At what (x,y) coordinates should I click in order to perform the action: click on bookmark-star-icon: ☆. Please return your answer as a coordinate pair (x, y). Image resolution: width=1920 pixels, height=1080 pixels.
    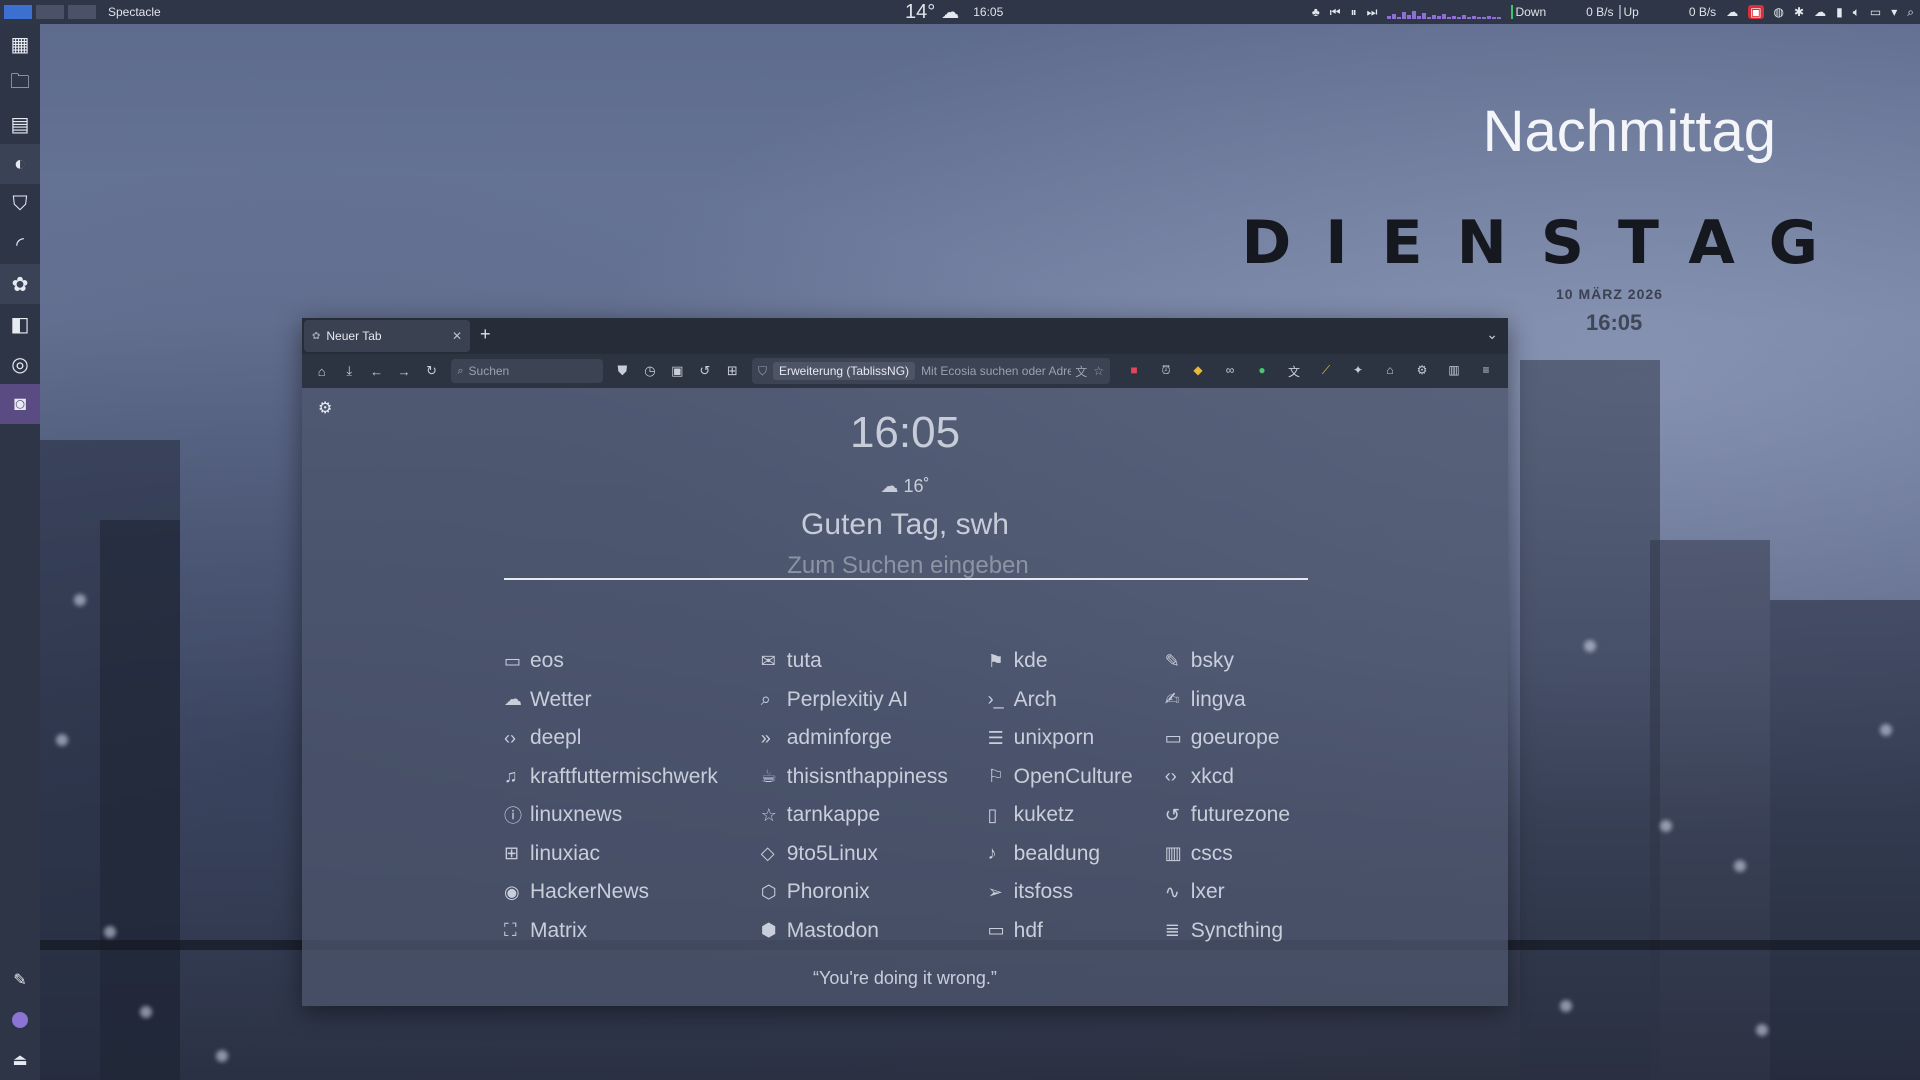
    Looking at the image, I should click on (1098, 371).